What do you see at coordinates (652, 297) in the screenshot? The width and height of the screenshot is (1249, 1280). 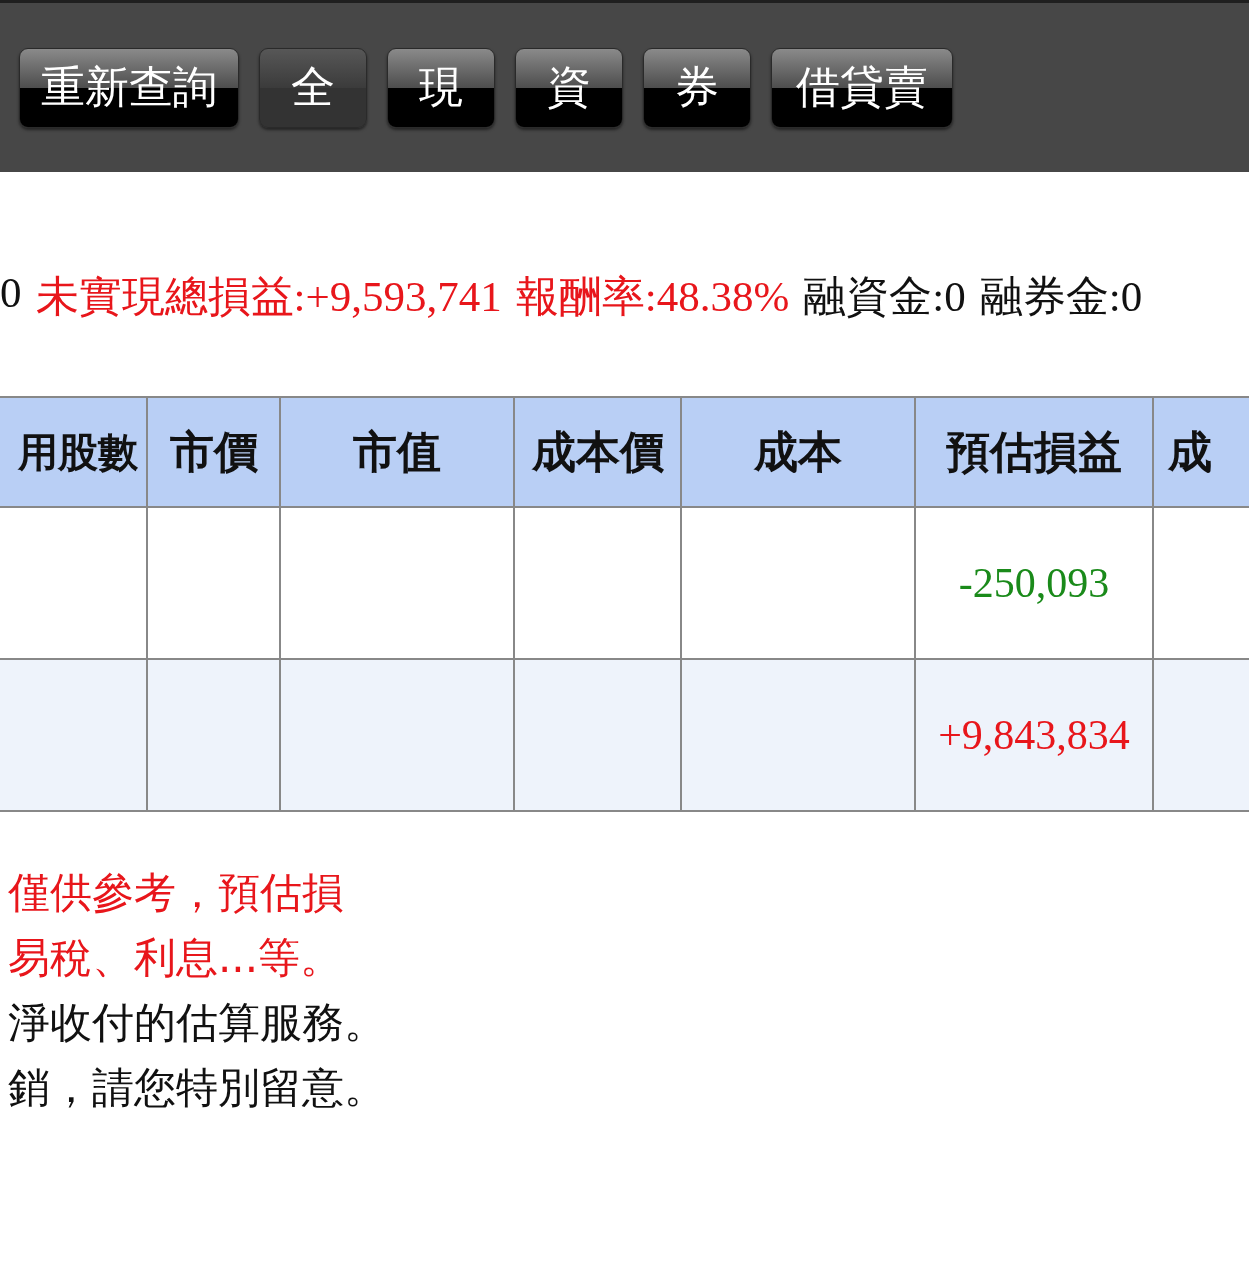 I see `summary-text: 報酬率:48.38%` at bounding box center [652, 297].